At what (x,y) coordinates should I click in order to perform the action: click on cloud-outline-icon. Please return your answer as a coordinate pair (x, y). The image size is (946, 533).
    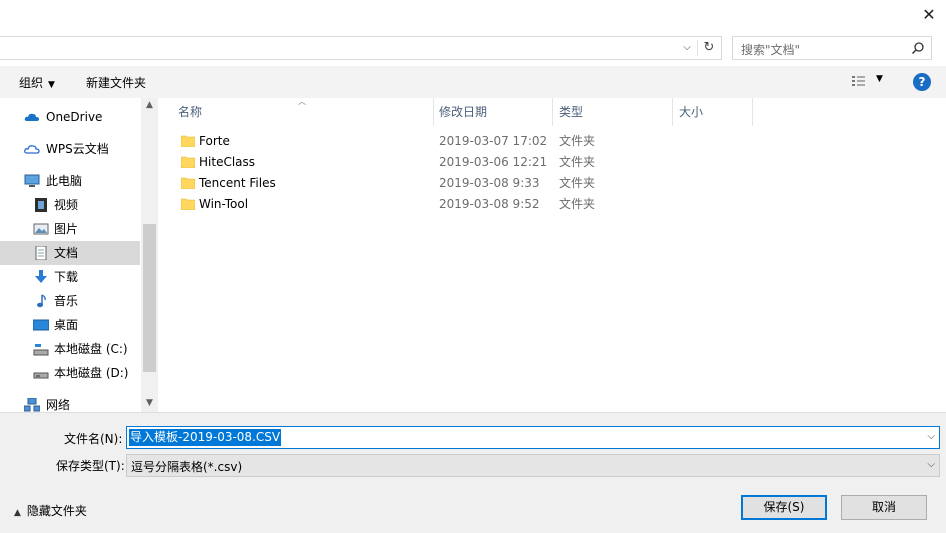
    Looking at the image, I should click on (32, 149).